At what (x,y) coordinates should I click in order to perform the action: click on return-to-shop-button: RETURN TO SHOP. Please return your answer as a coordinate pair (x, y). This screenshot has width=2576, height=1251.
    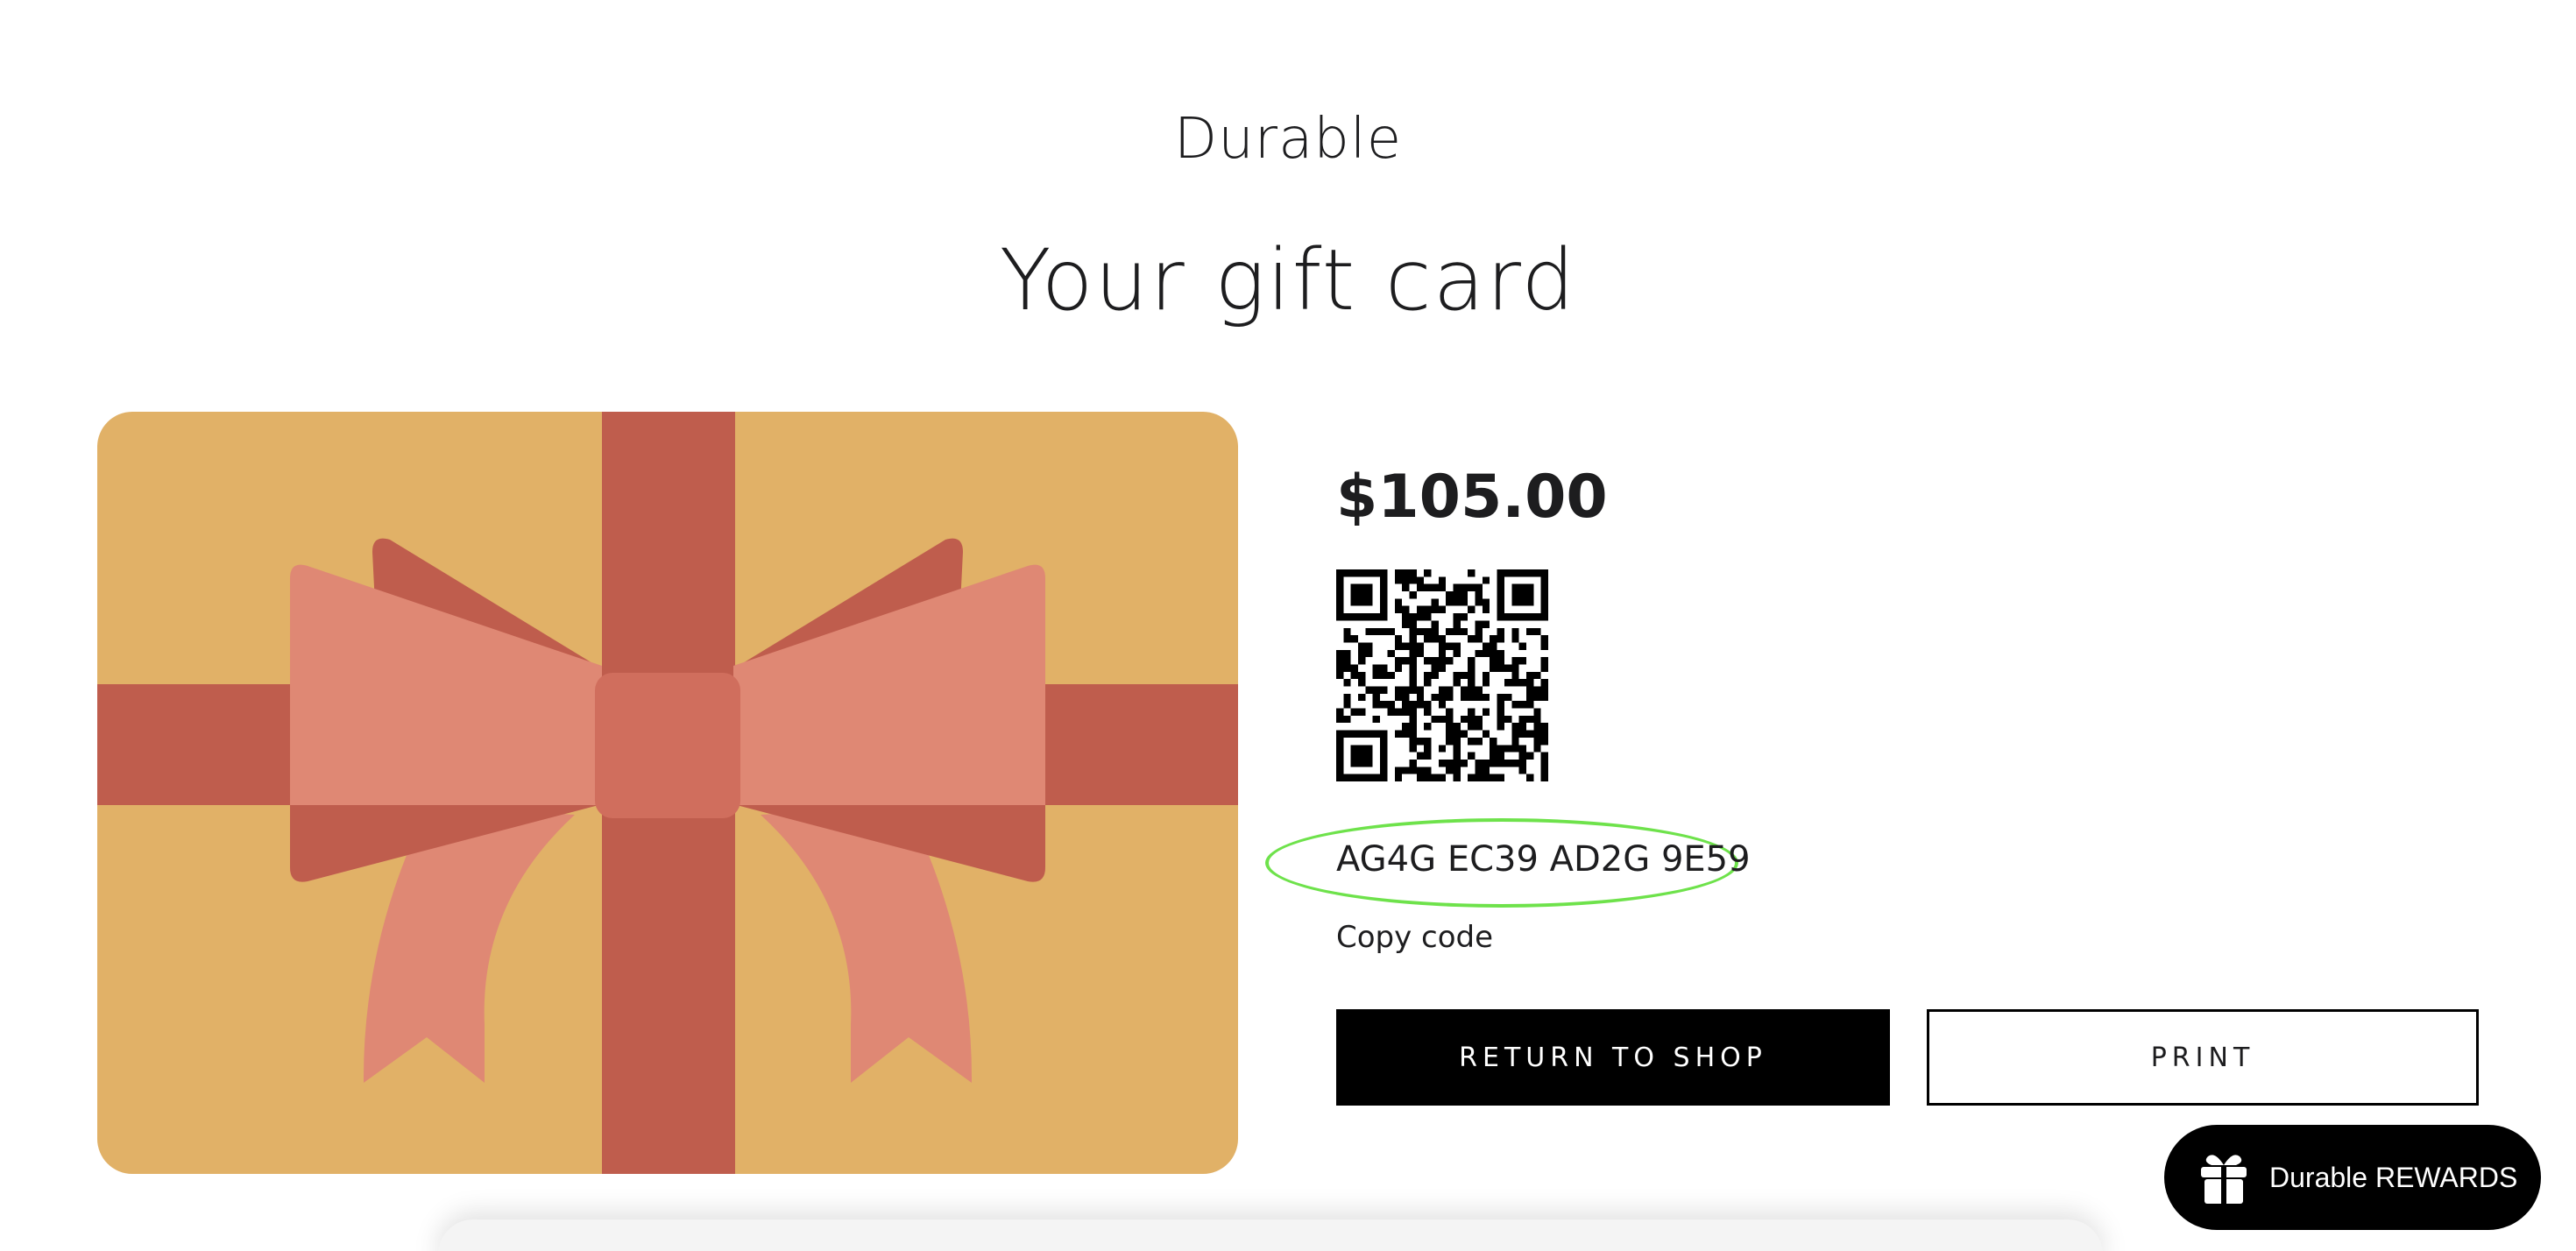
    Looking at the image, I should click on (1613, 1057).